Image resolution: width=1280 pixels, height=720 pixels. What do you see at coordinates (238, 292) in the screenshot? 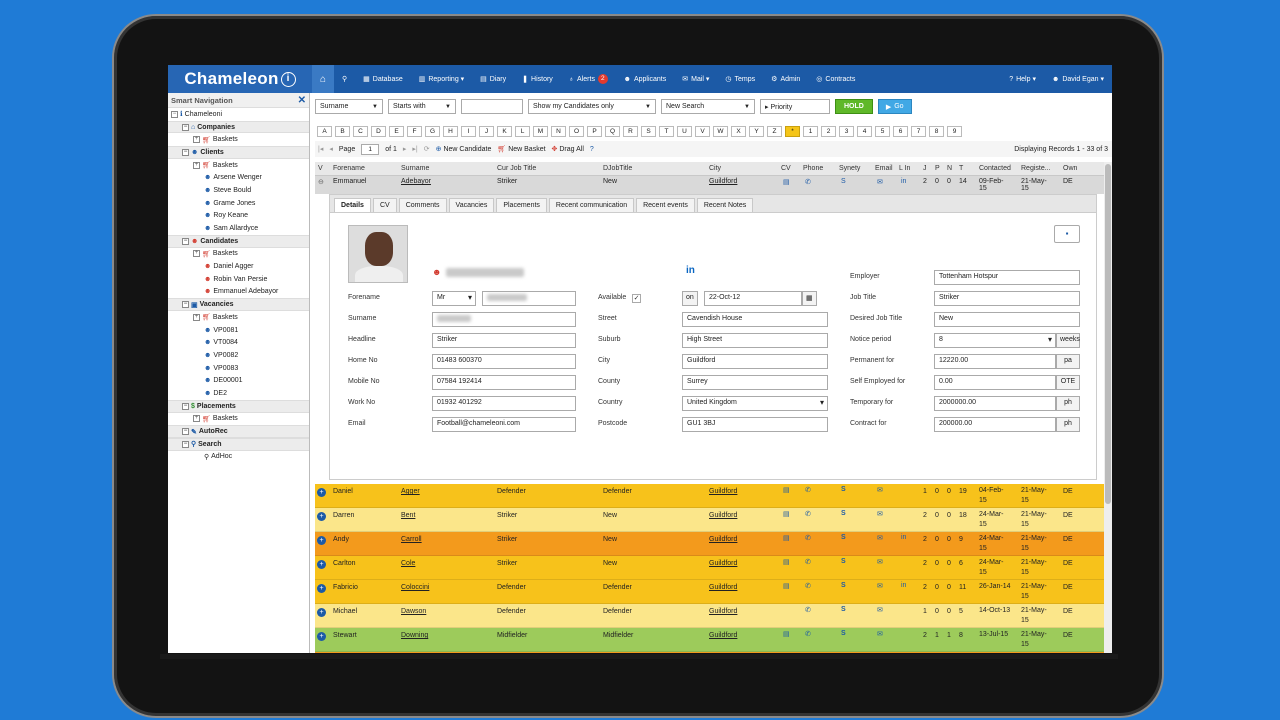
I see `tree-node-emmanuel-adebayor: ☻ Emmanuel Adebayor` at bounding box center [238, 292].